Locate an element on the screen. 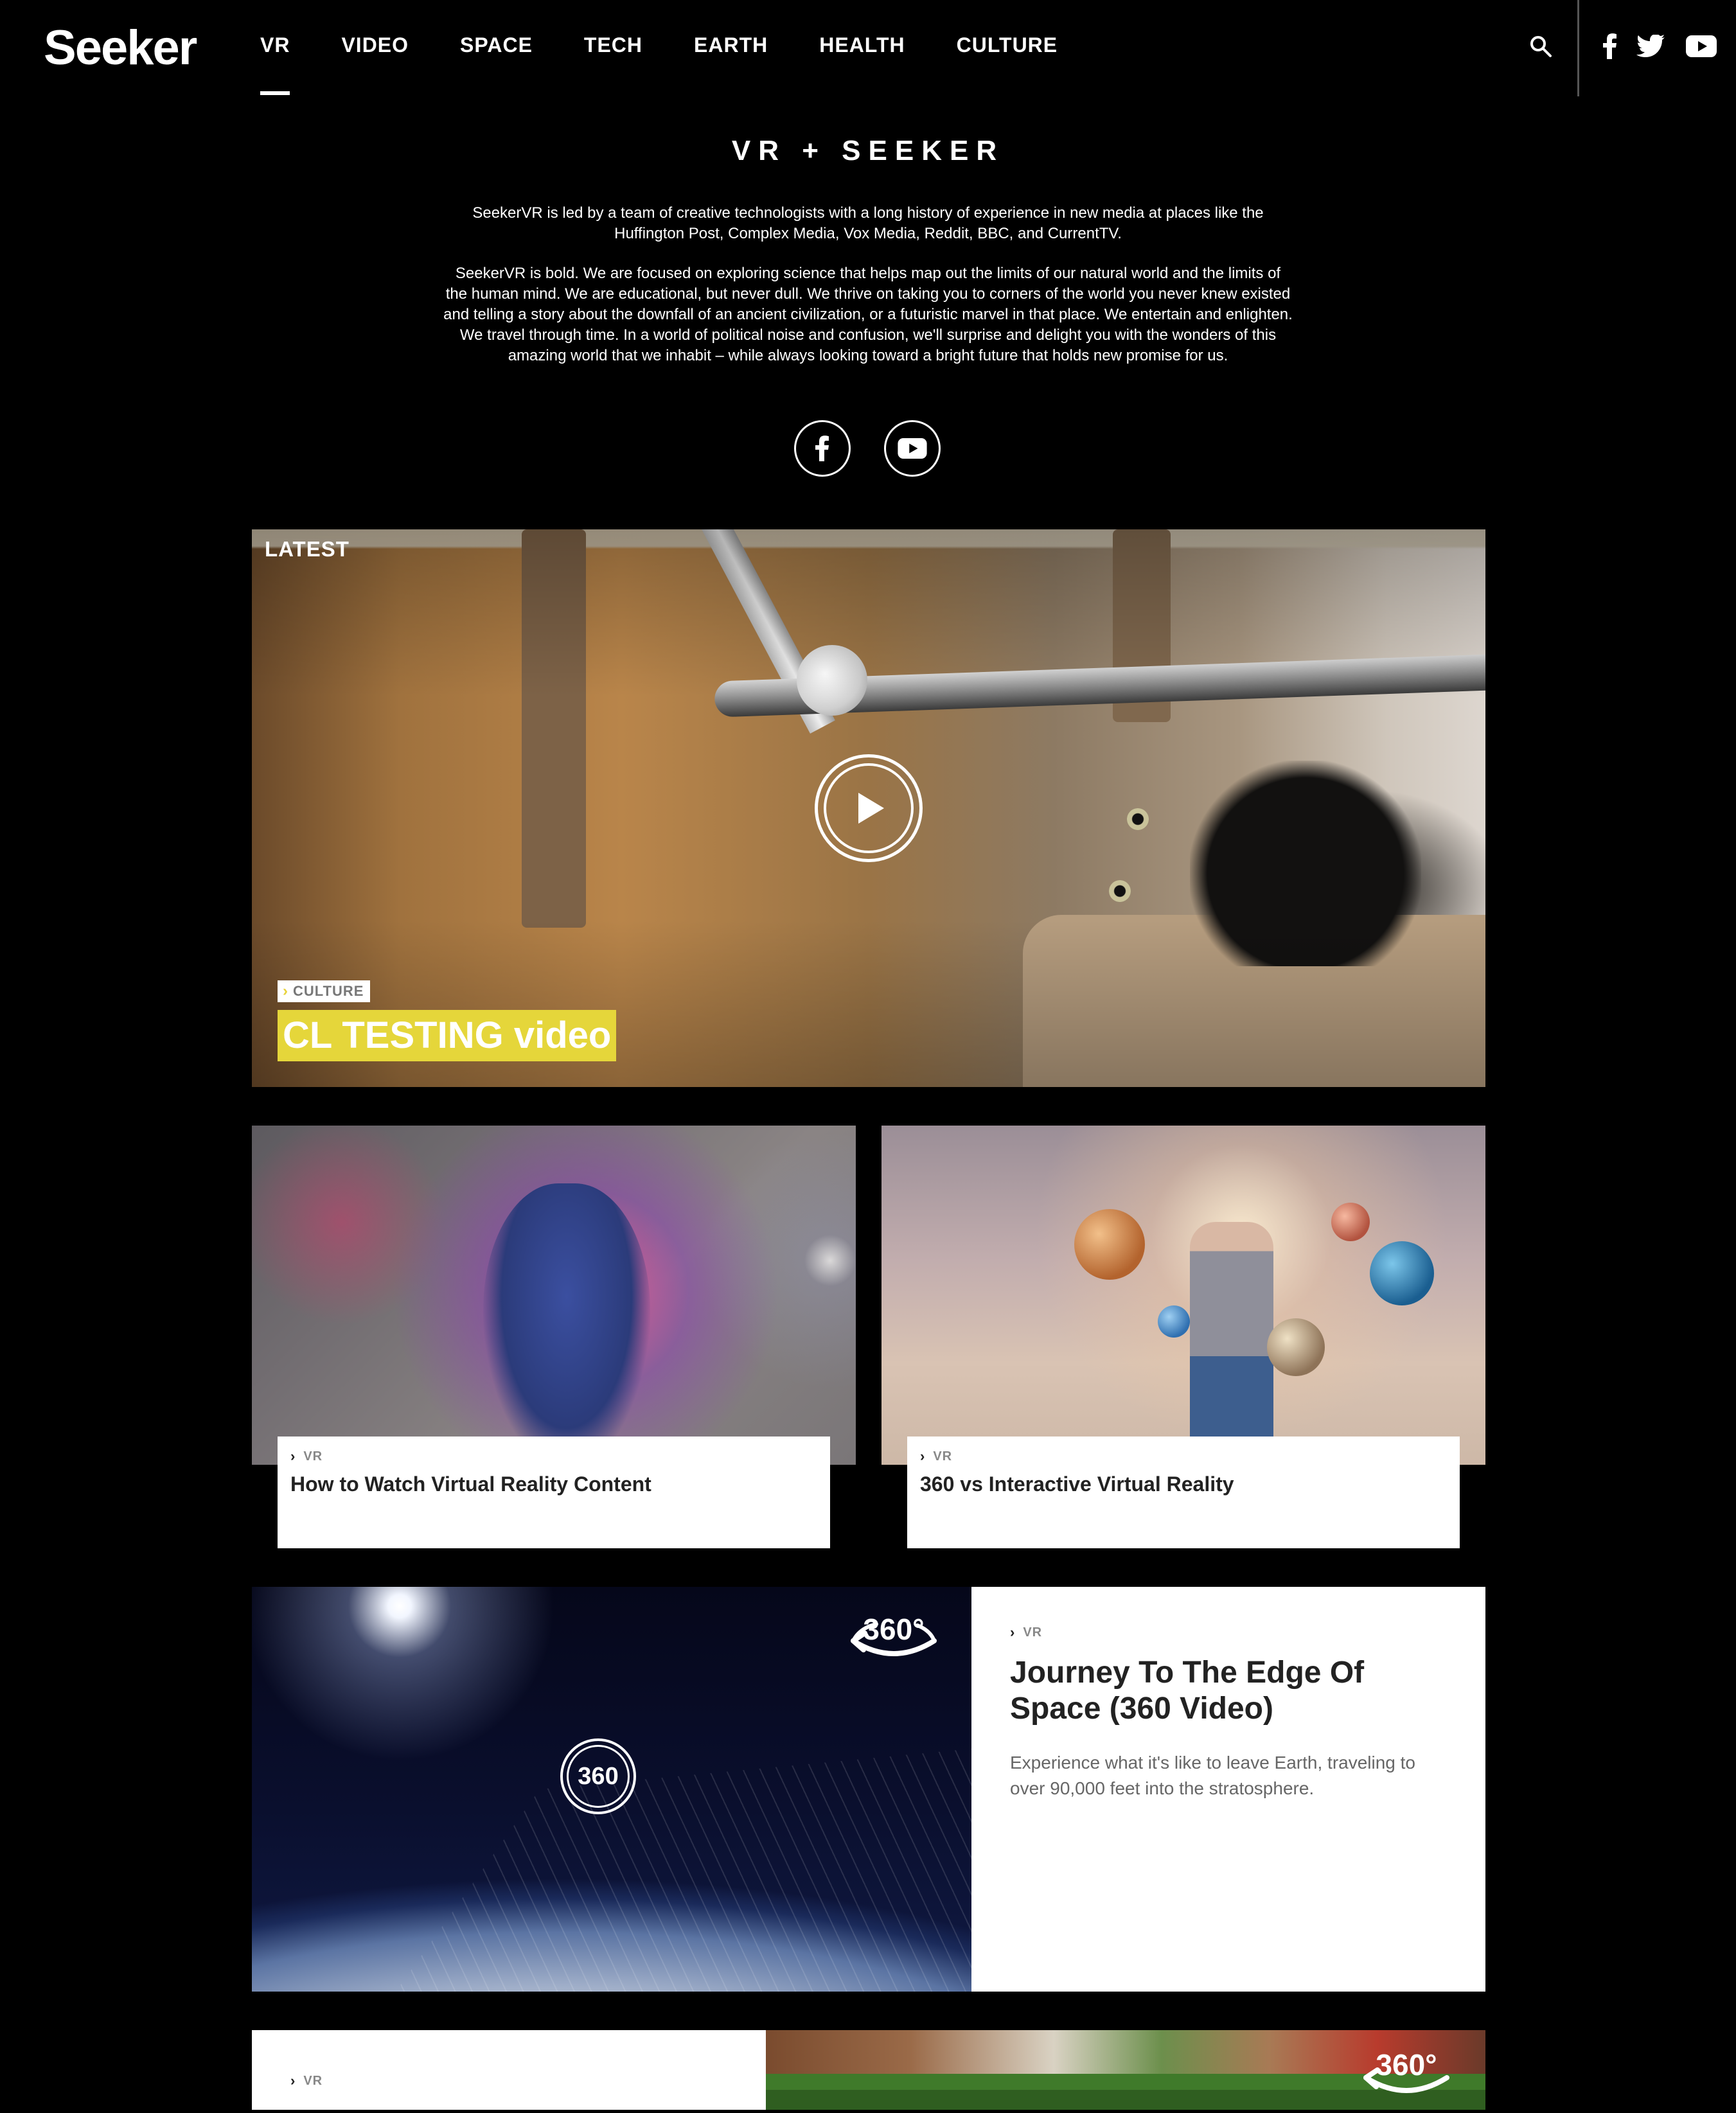 Image resolution: width=1736 pixels, height=2113 pixels. facebook-circle-button is located at coordinates (822, 448).